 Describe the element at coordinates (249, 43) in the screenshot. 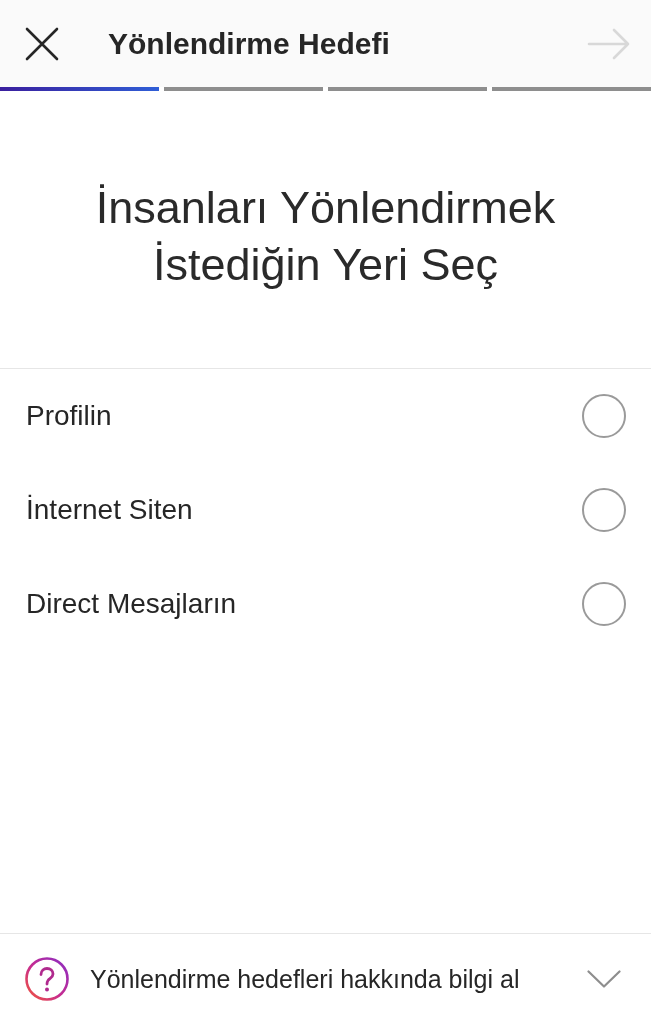

I see `screen-title: Yönlendirme Hedefi` at that location.